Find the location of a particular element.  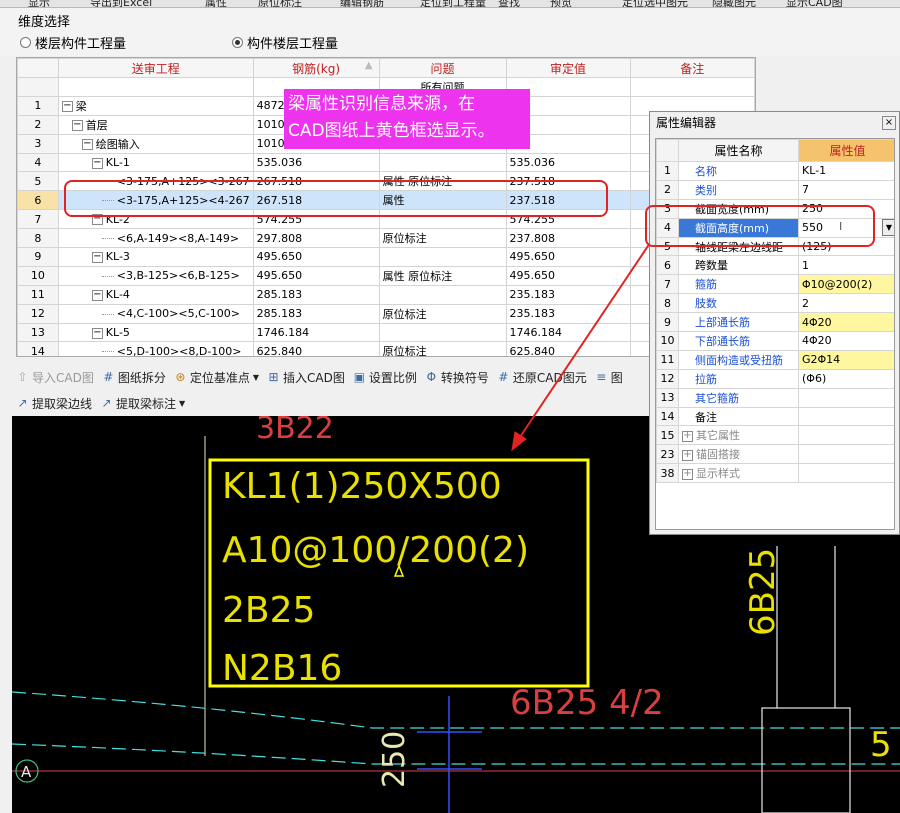

property-row: 14 备注 is located at coordinates (775, 416).